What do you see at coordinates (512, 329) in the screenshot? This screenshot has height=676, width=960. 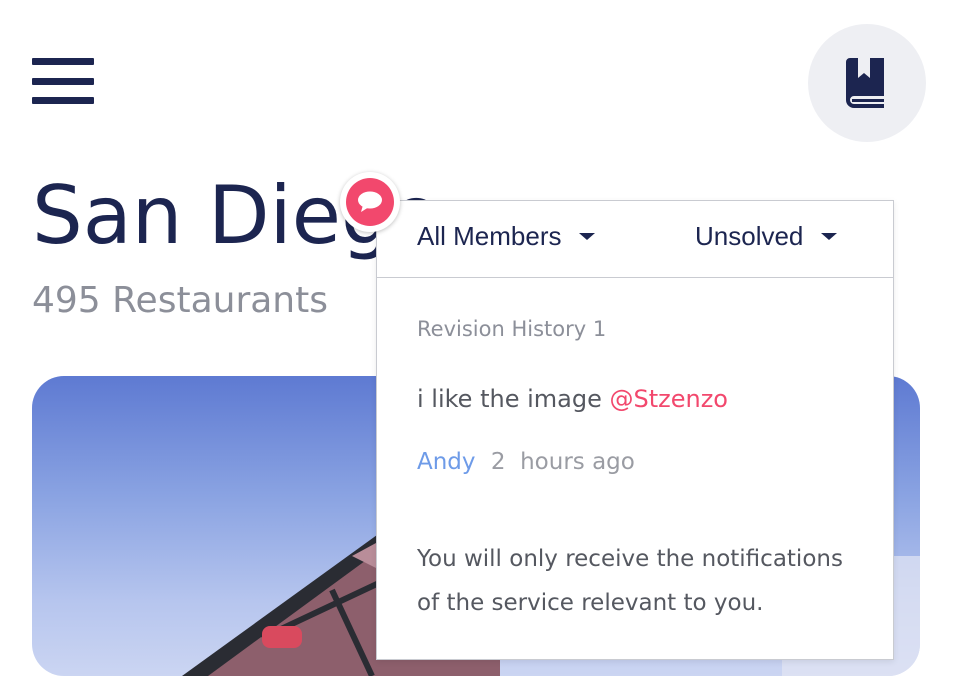 I see `revision-history-label: Revision History 1` at bounding box center [512, 329].